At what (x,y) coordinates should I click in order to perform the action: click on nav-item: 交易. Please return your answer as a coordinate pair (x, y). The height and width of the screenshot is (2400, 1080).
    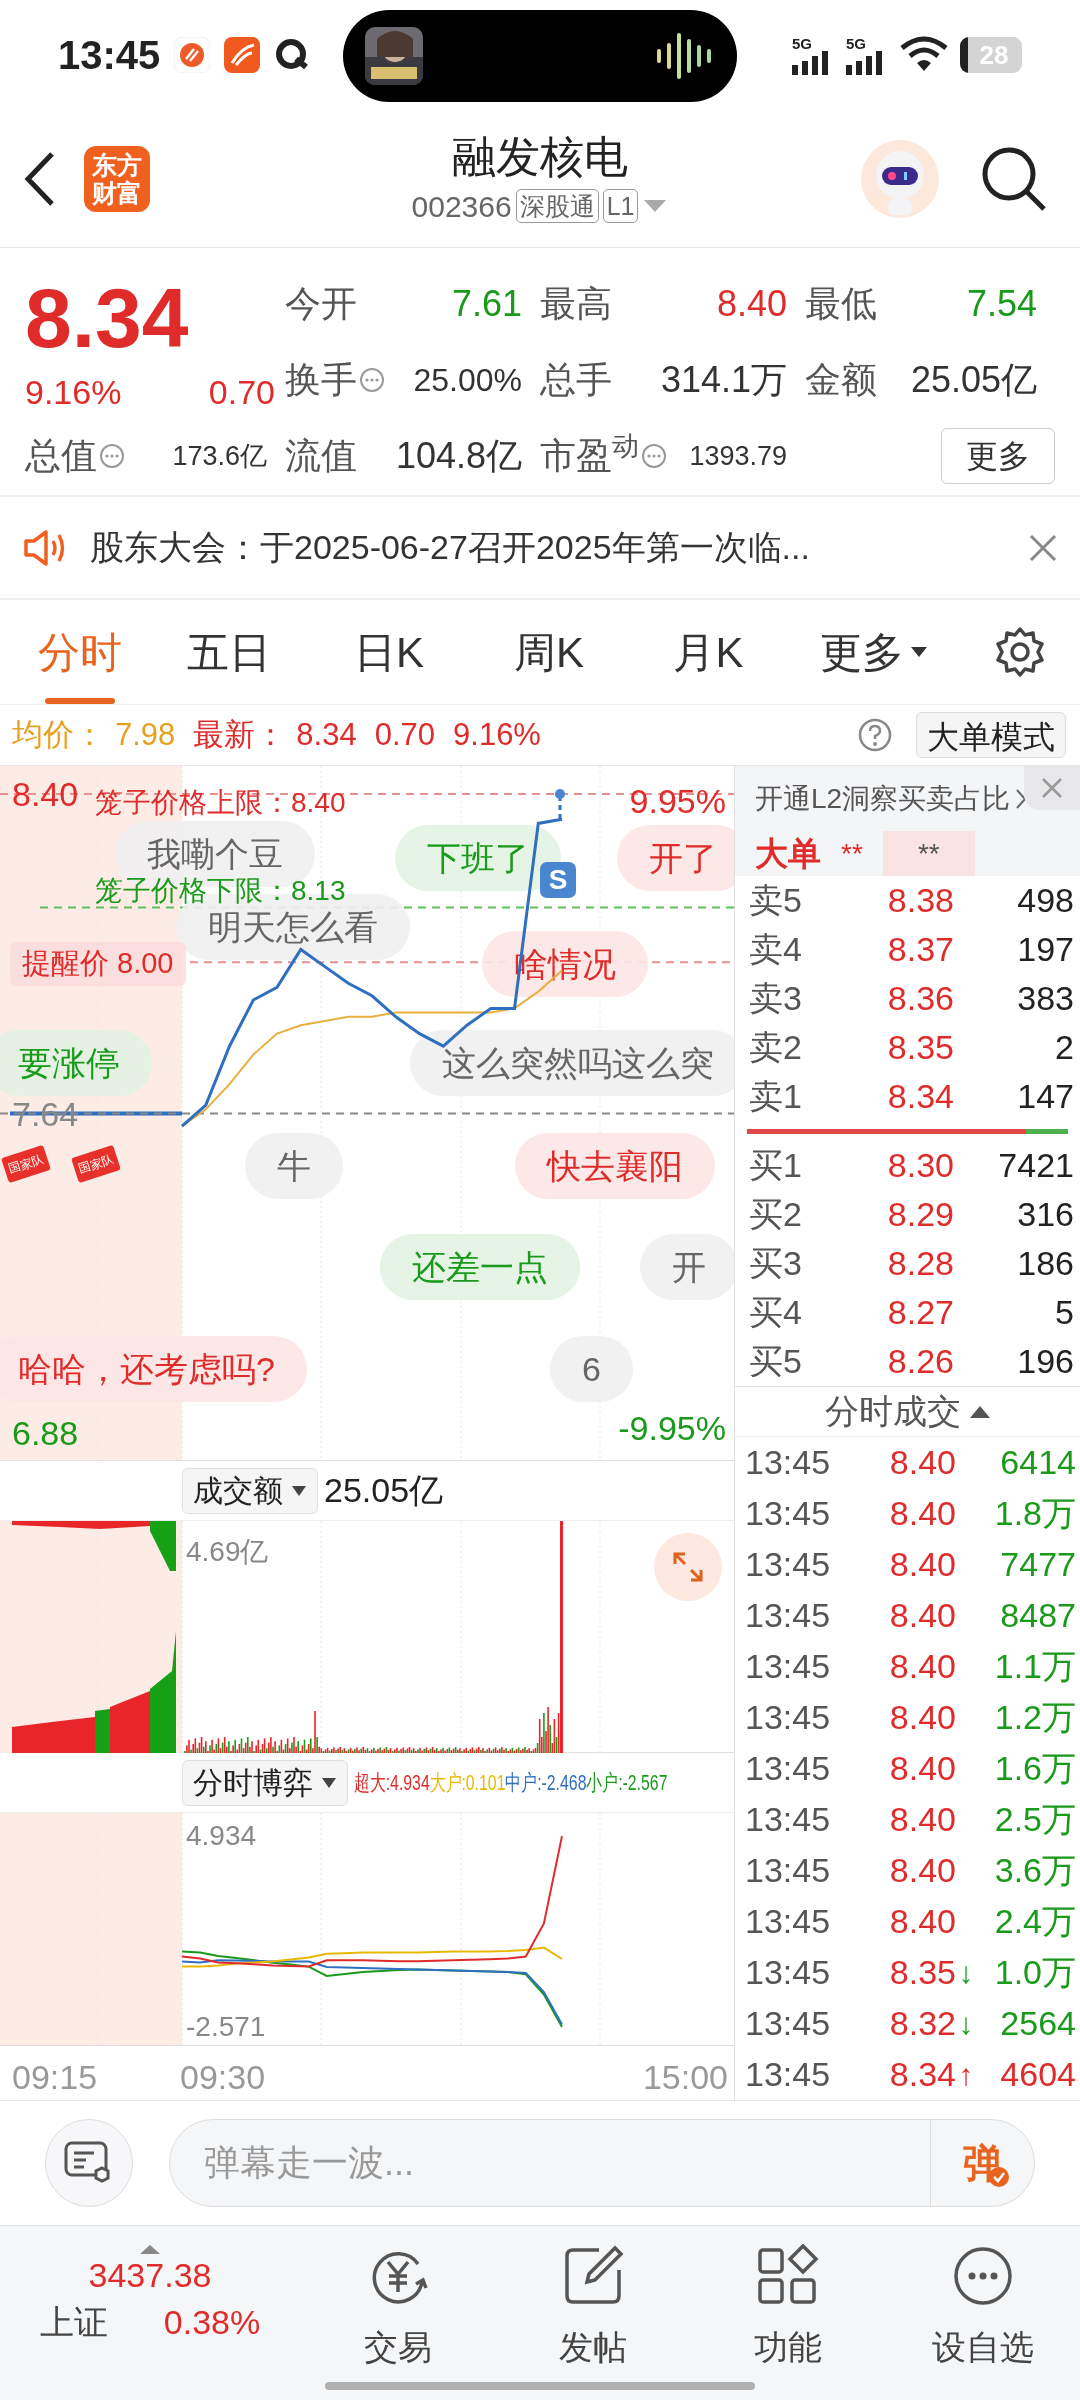
    Looking at the image, I should click on (397, 2322).